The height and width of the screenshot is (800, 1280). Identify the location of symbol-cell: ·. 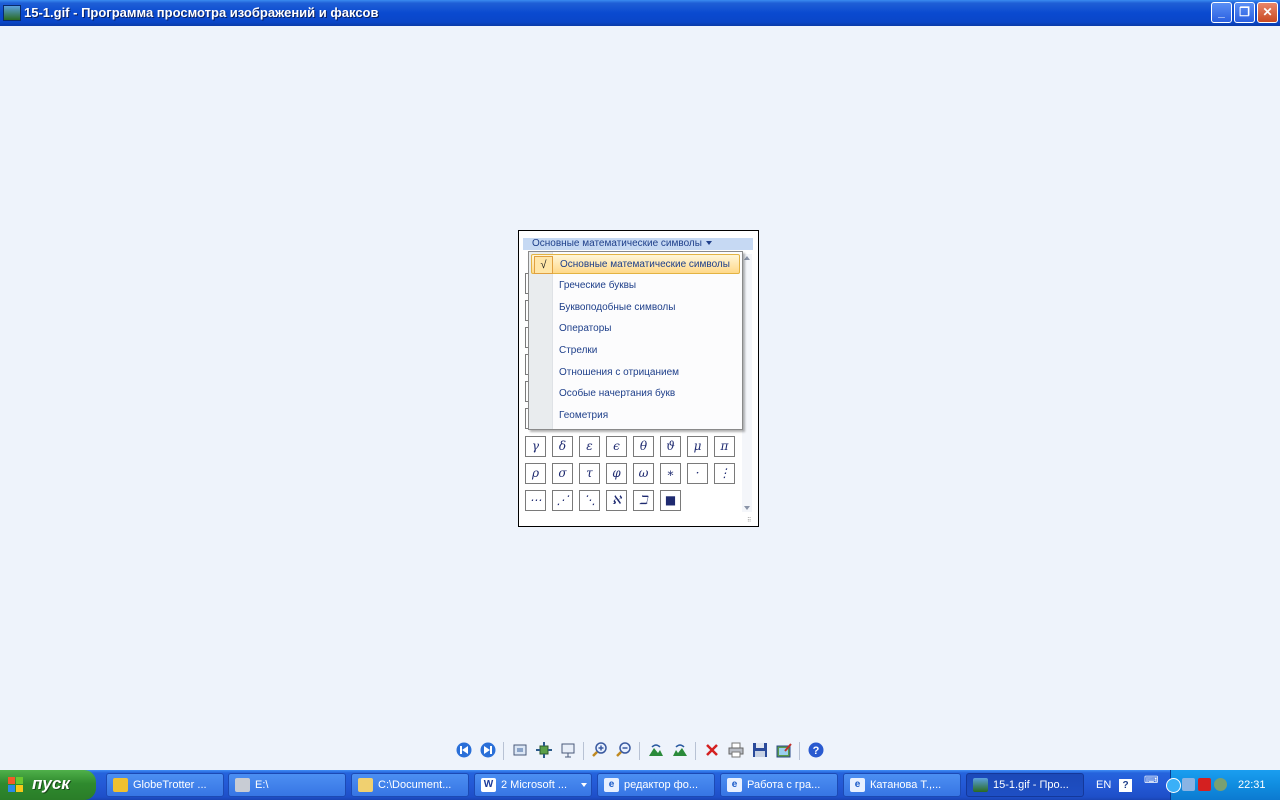
(697, 473).